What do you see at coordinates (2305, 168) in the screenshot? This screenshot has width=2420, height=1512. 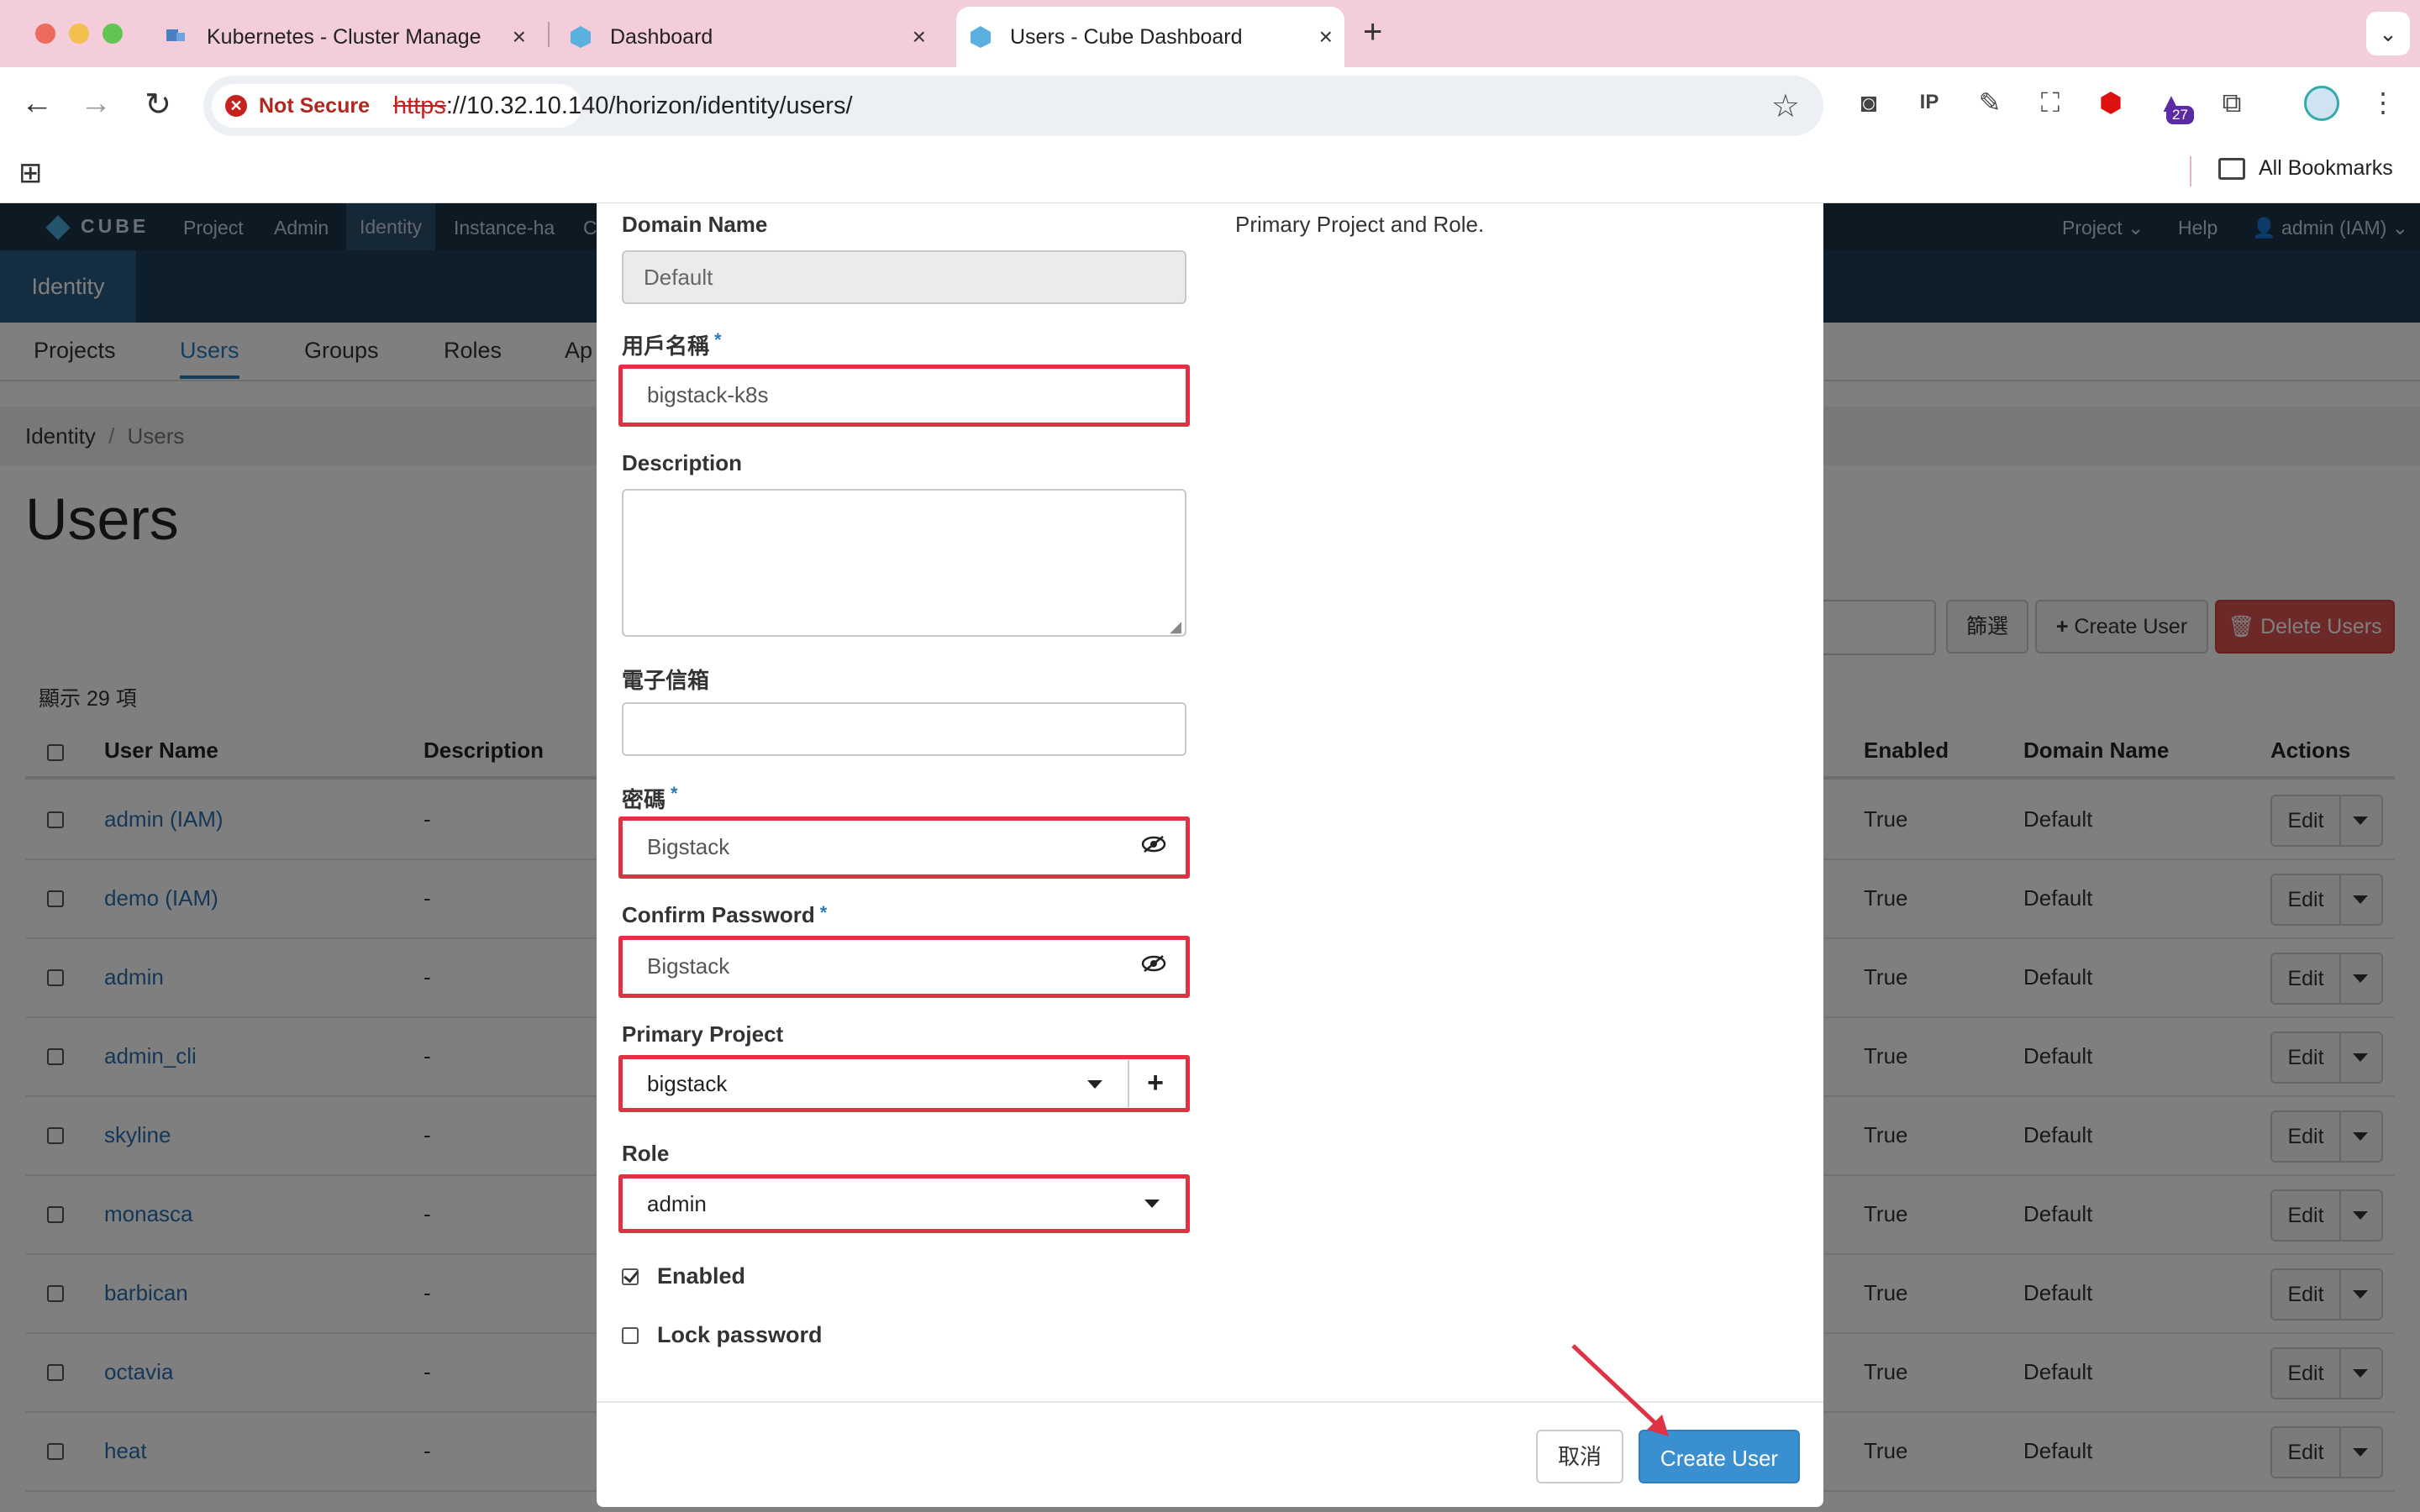 I see `all-bookmarks-button: All Bookmarks` at bounding box center [2305, 168].